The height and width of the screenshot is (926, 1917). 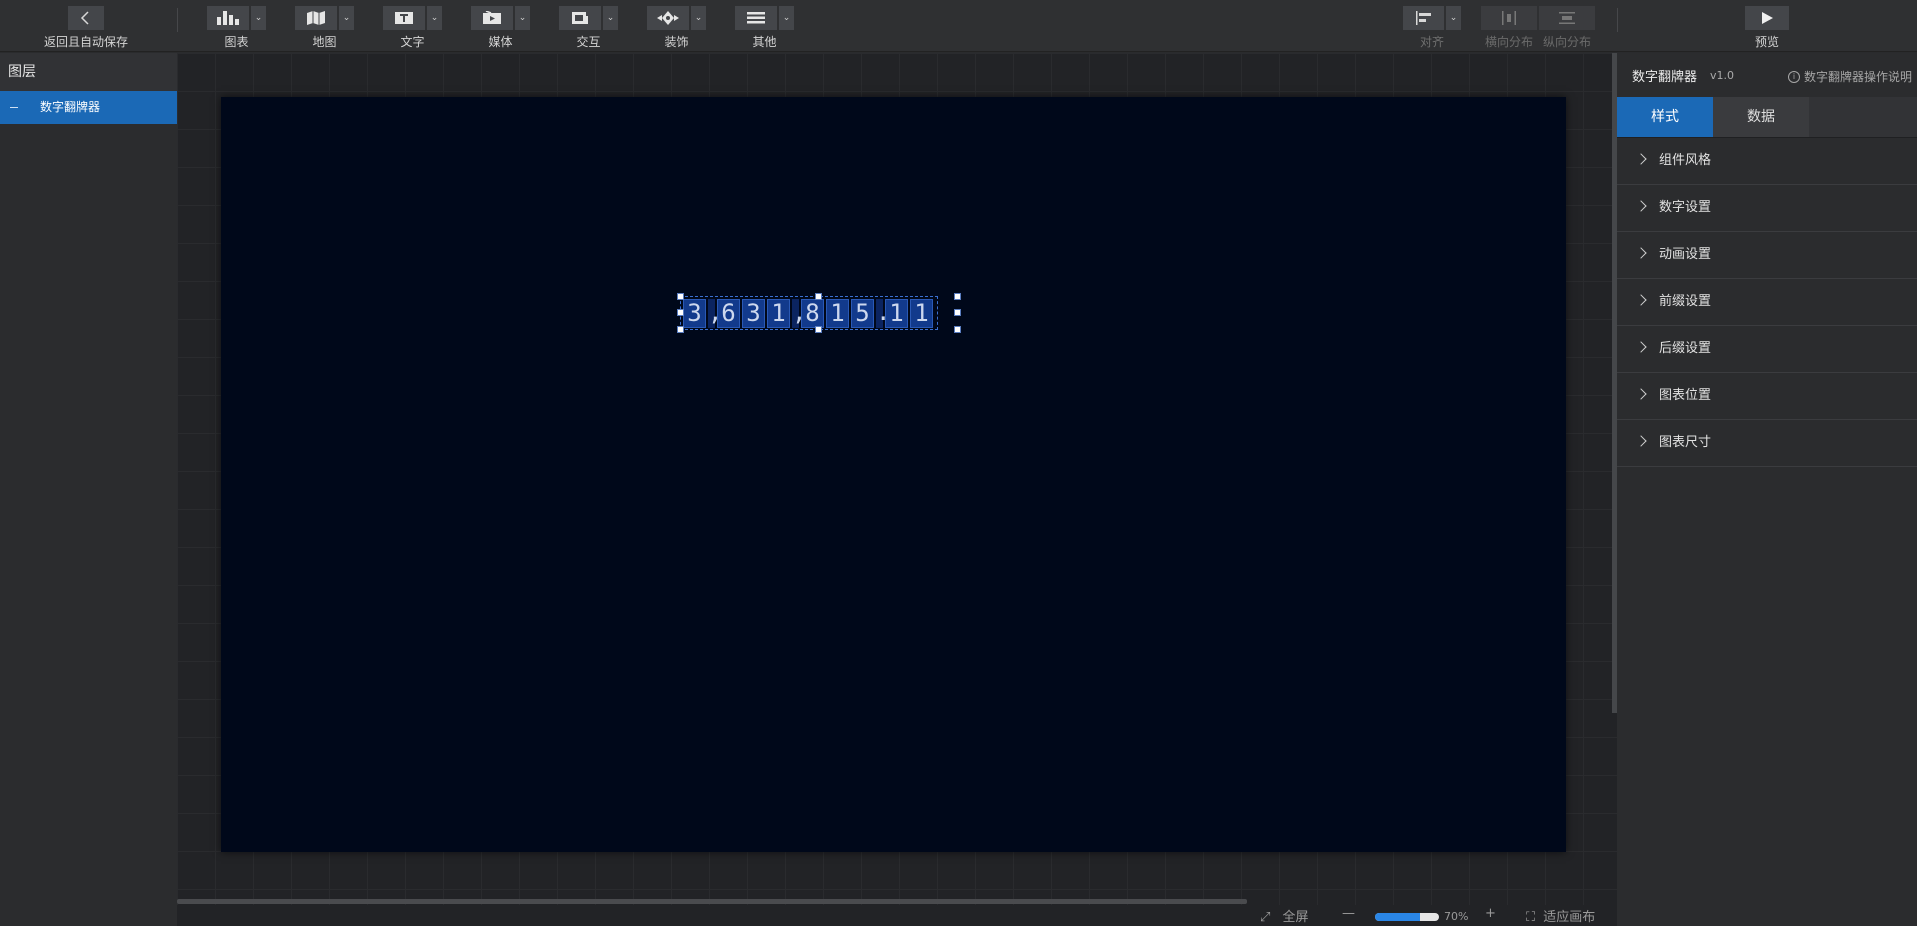 What do you see at coordinates (764, 42) in the screenshot?
I see `tool-other-label: 其他` at bounding box center [764, 42].